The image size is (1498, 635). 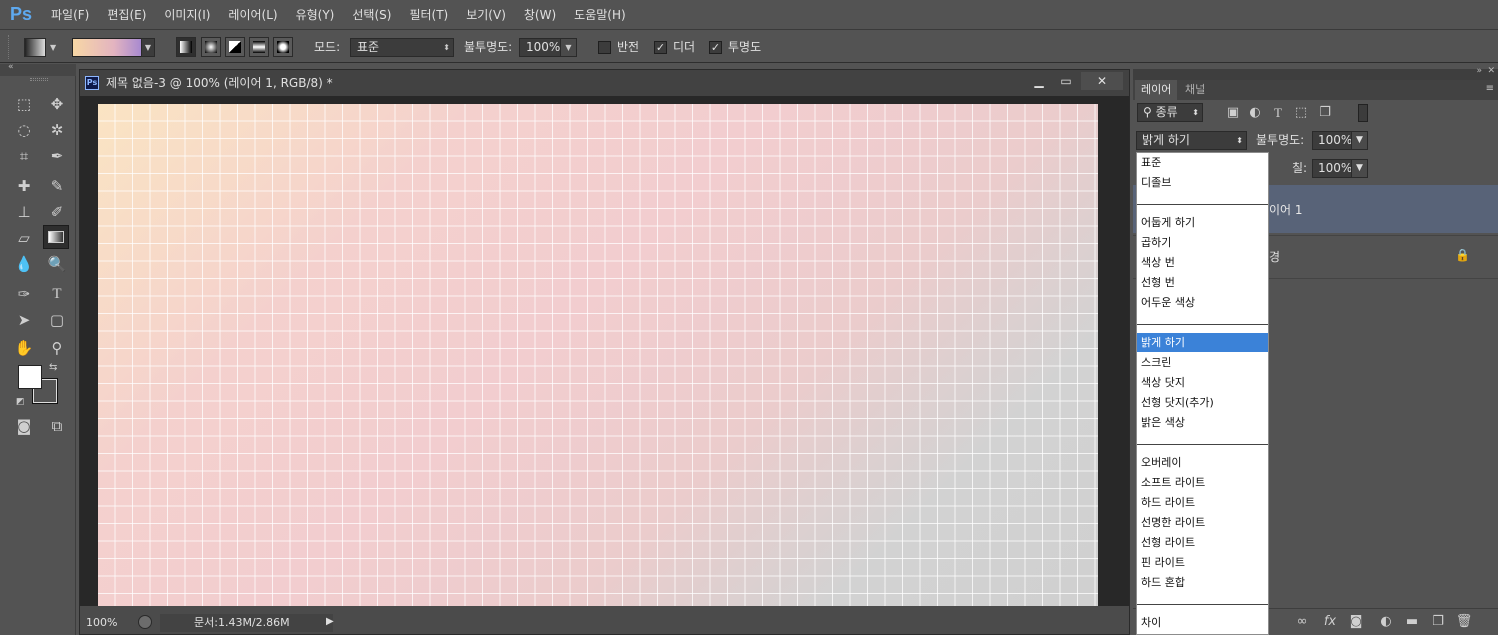 What do you see at coordinates (1202, 162) in the screenshot?
I see `blend-option-normal: 표준` at bounding box center [1202, 162].